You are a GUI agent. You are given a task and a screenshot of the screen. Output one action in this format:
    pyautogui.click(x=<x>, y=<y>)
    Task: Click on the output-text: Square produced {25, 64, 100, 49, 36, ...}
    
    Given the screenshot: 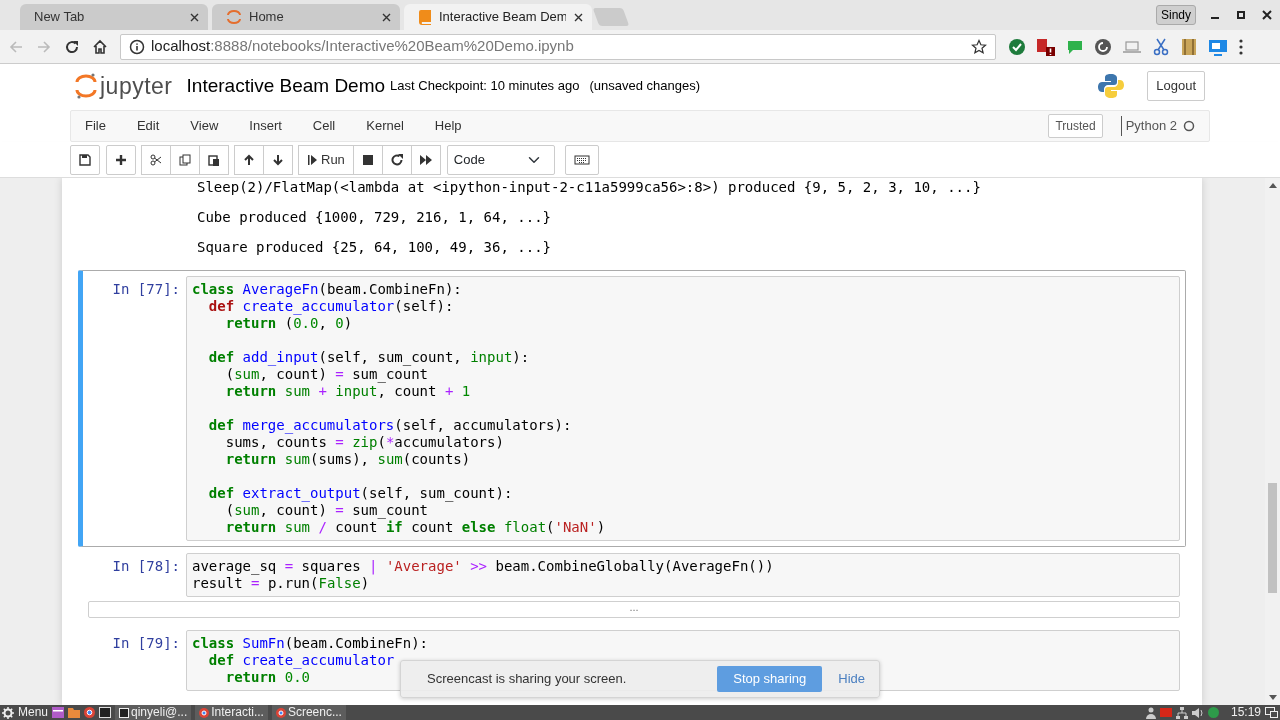 What is the action you would take?
    pyautogui.click(x=374, y=247)
    